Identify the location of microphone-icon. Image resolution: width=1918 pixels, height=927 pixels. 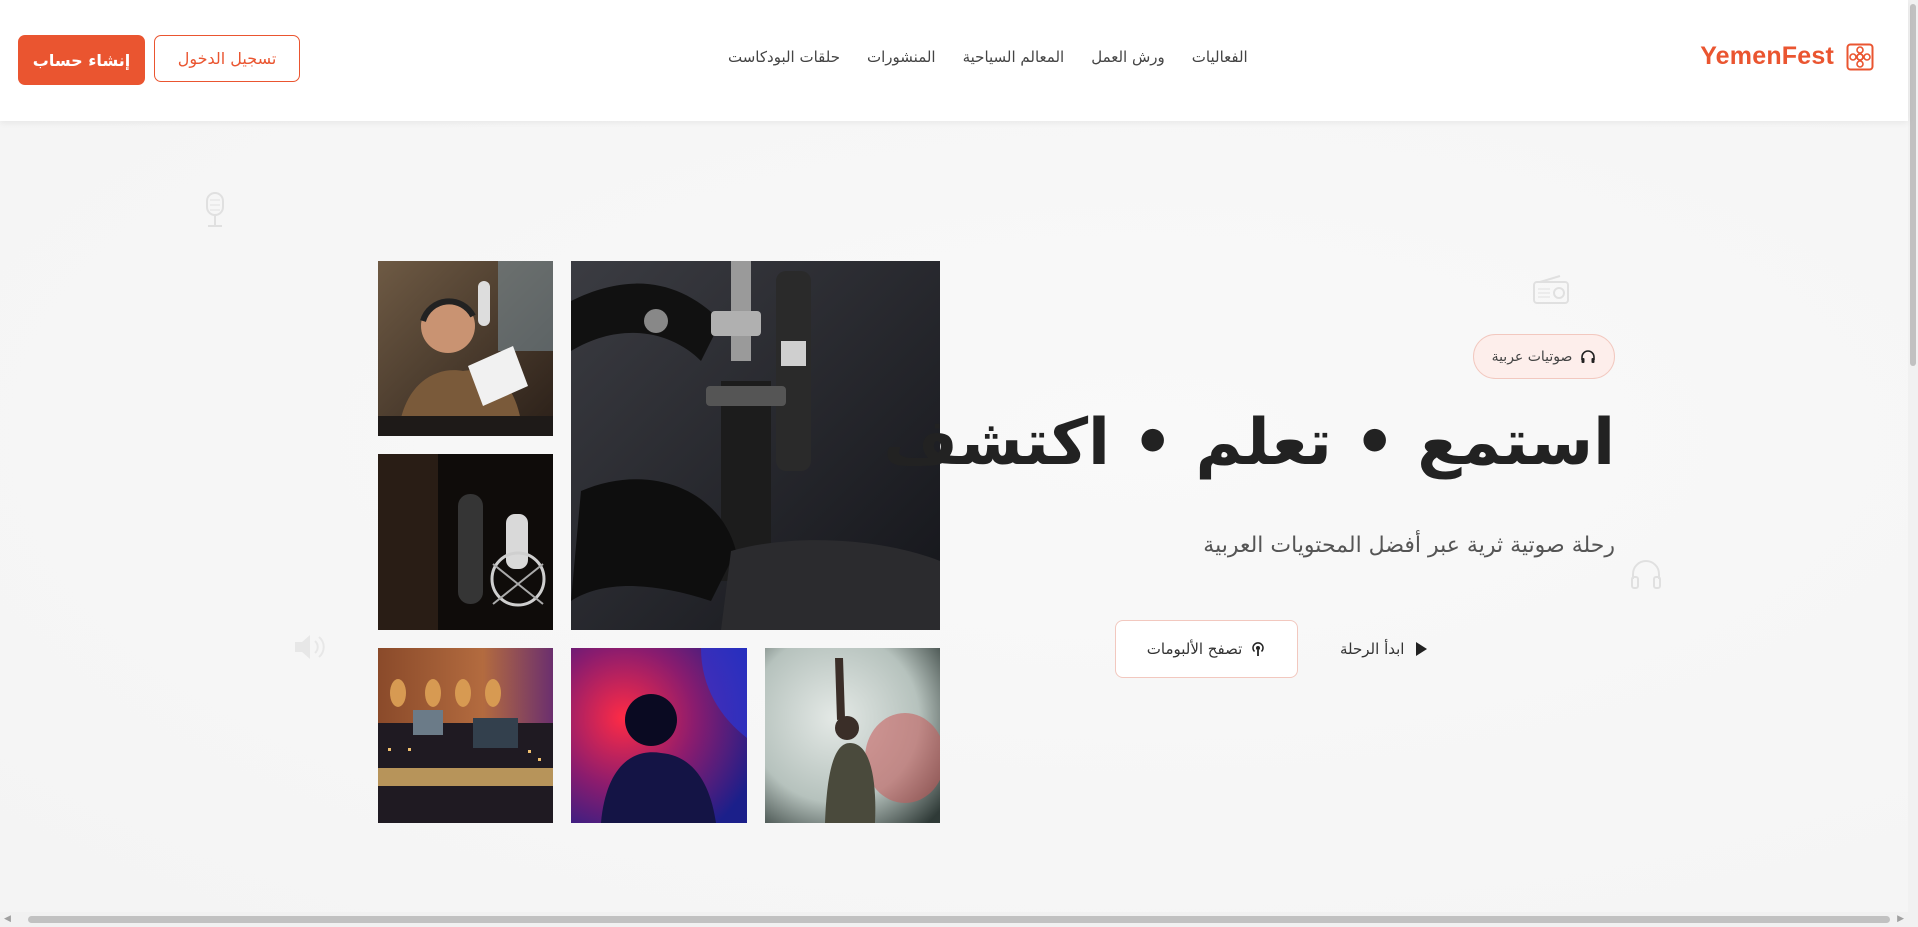
(215, 210).